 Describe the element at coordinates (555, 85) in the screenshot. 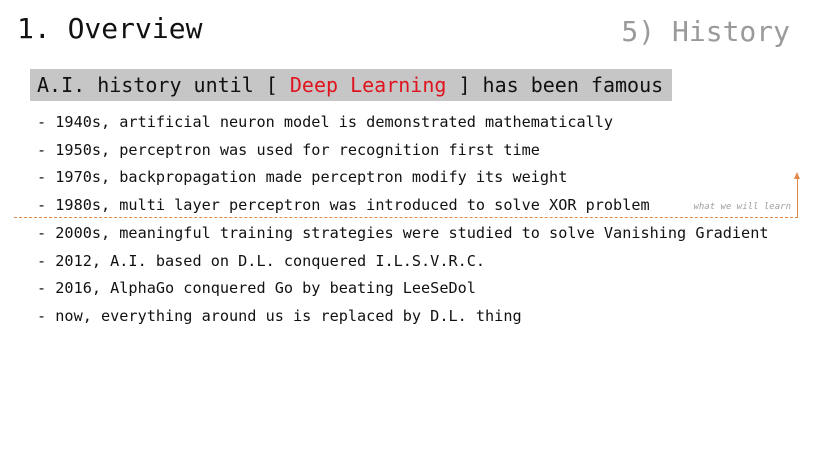

I see `headline-suffix: ] has been famous` at that location.